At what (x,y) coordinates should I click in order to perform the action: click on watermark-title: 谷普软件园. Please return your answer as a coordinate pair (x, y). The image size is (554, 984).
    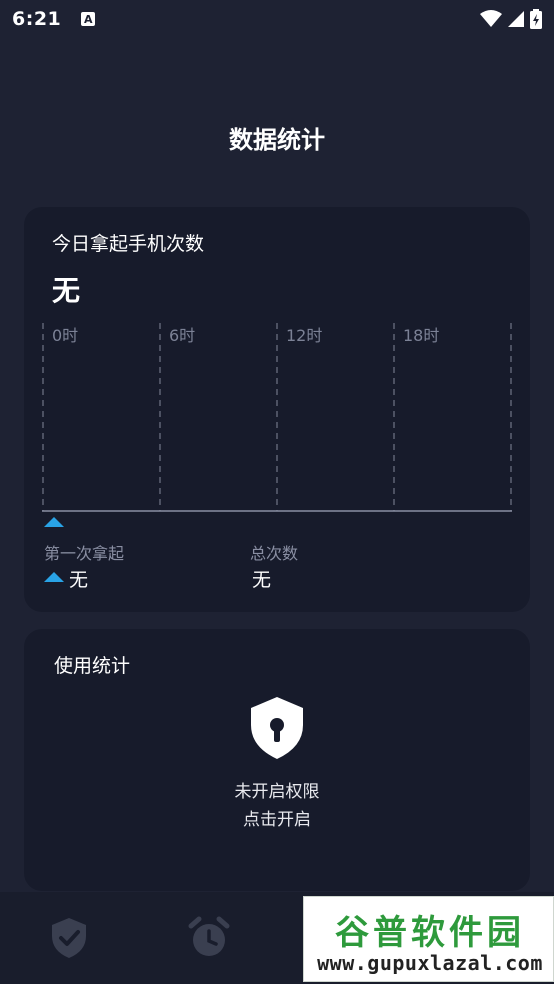
    Looking at the image, I should click on (430, 933).